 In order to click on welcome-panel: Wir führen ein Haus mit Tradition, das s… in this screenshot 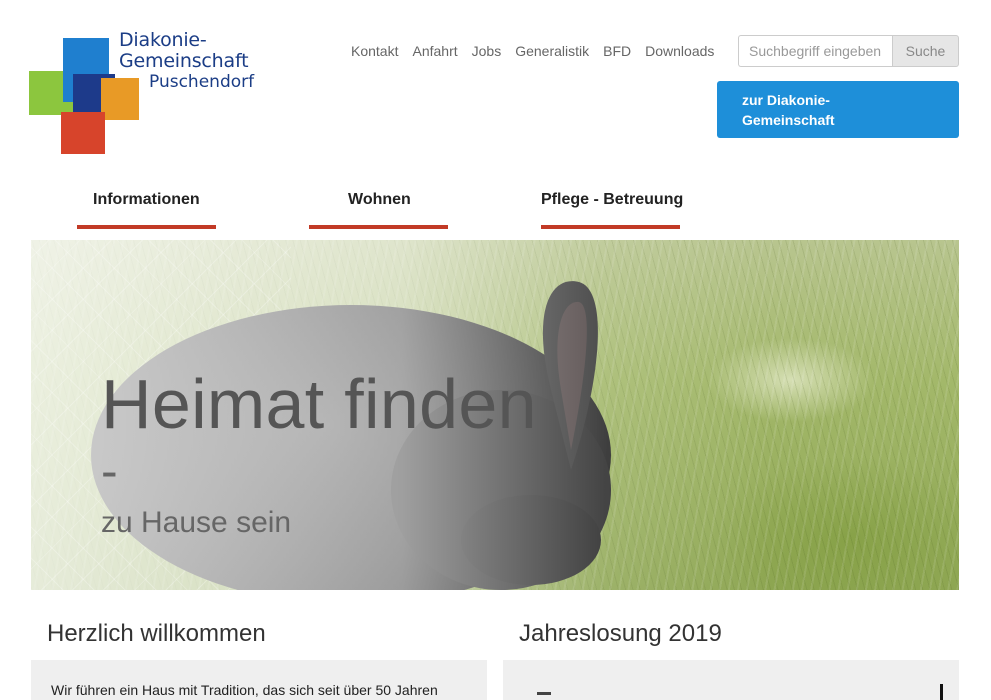, I will do `click(259, 680)`.